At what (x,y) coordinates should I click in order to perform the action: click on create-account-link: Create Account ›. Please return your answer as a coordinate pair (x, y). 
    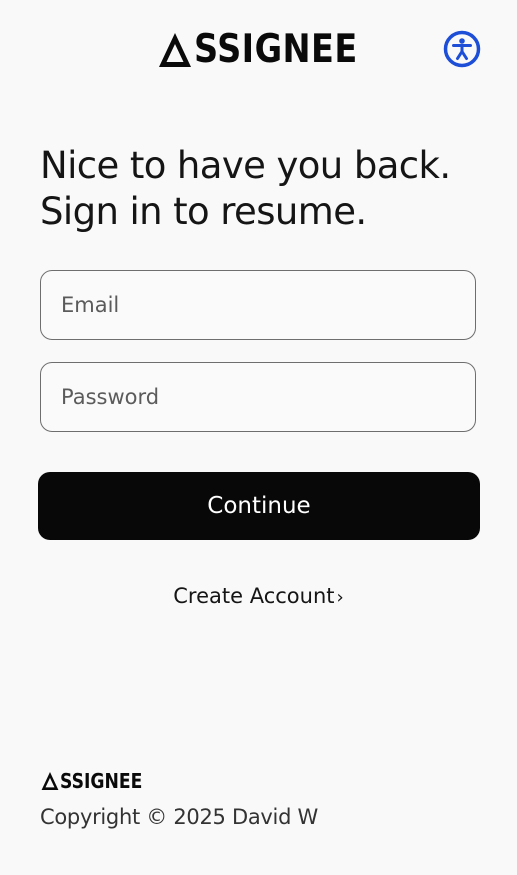
    Looking at the image, I should click on (258, 597).